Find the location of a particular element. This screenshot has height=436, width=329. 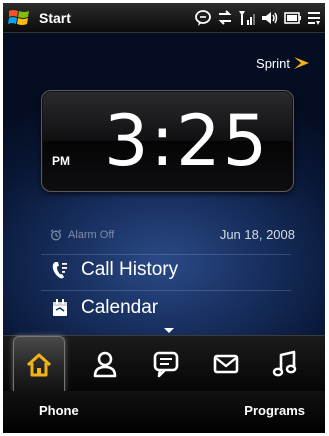

clock-time: 3:25 is located at coordinates (187, 141).